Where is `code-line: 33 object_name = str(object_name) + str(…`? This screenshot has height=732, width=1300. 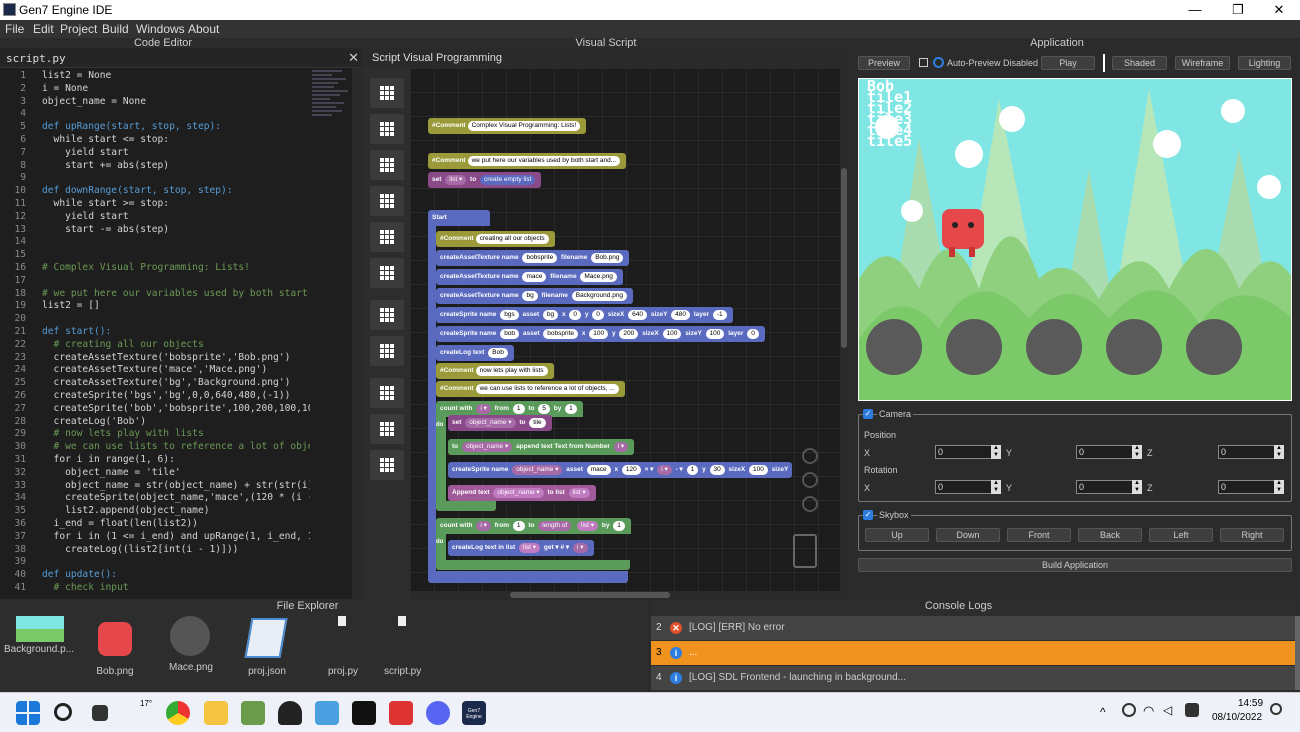
code-line: 33 object_name = str(object_name) + str(… is located at coordinates (155, 485).